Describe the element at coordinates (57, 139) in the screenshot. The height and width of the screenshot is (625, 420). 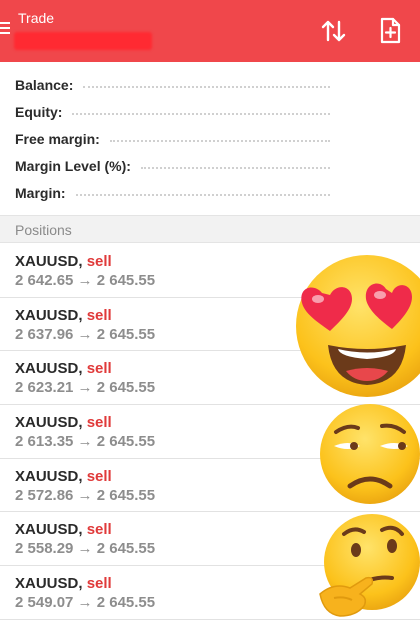
I see `free-margin-label: Free margin:` at that location.